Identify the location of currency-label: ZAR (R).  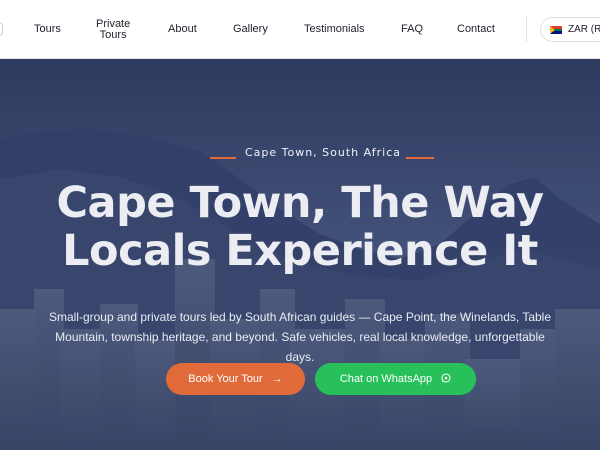
(584, 29).